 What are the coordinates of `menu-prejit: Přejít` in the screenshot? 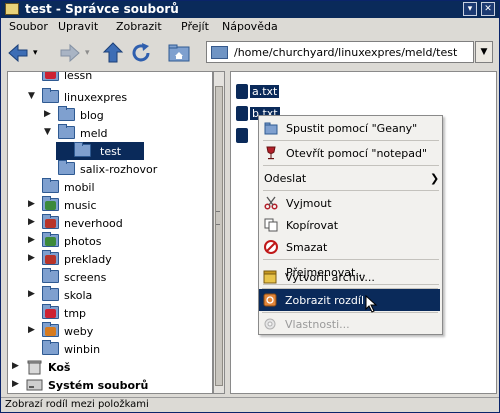 It's located at (195, 26).